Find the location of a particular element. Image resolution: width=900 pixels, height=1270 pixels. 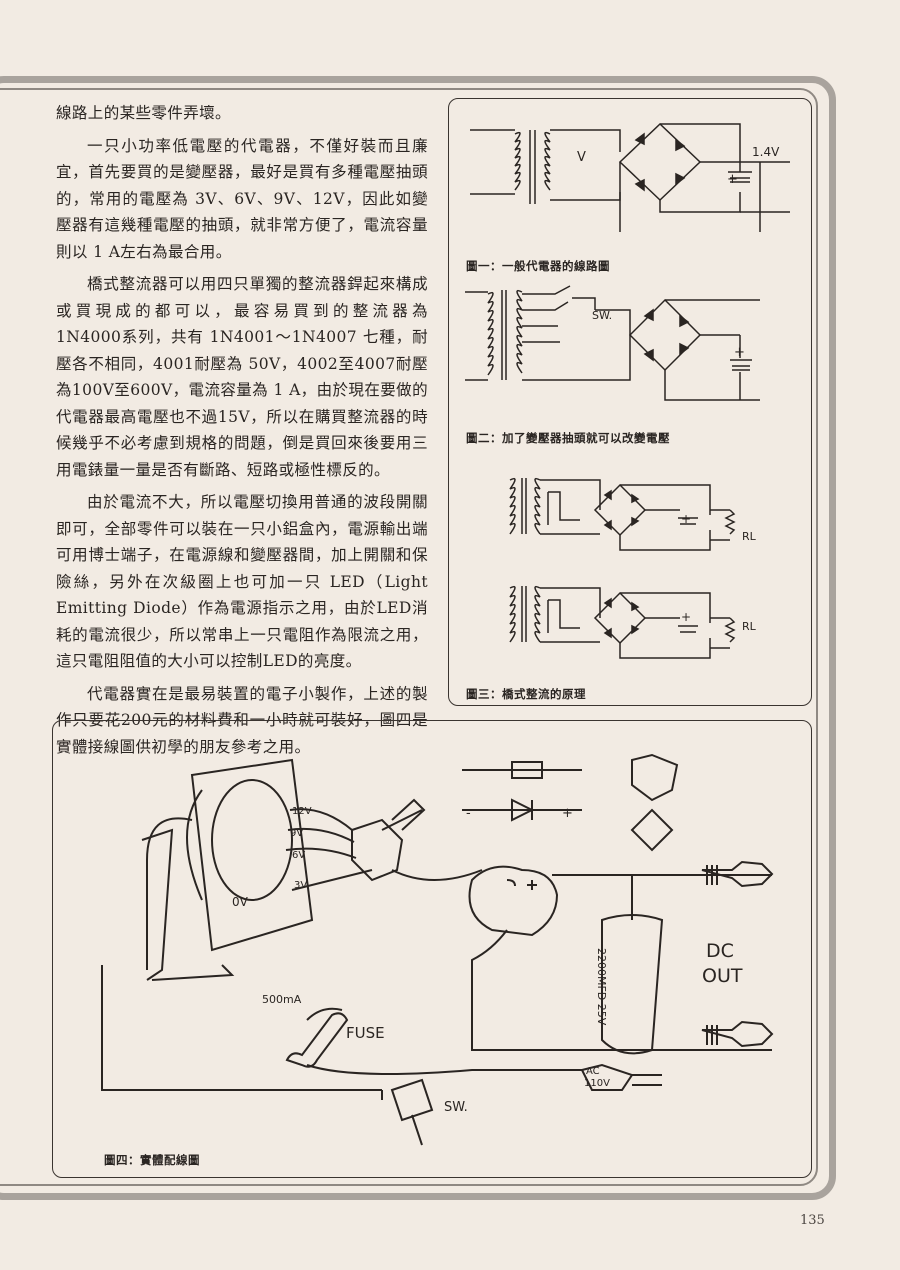

figure-4-tap-0v: 0V is located at coordinates (240, 902).